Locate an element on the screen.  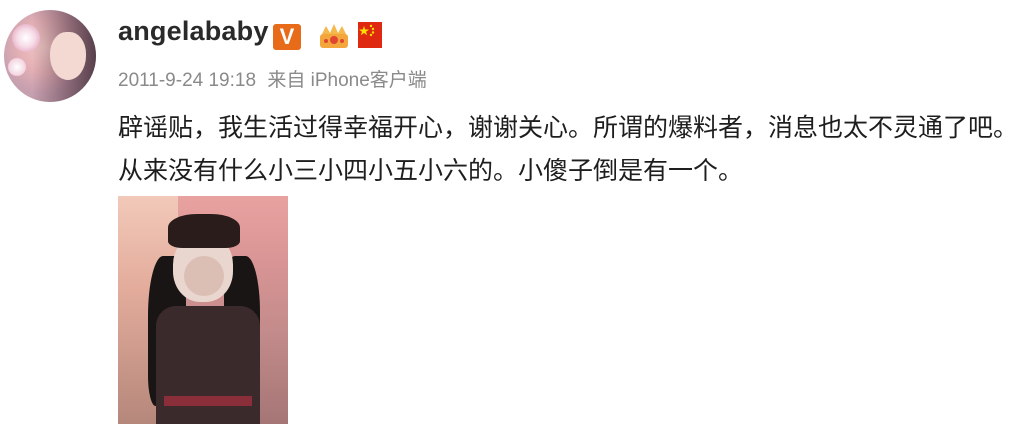
post-photo is located at coordinates (203, 310).